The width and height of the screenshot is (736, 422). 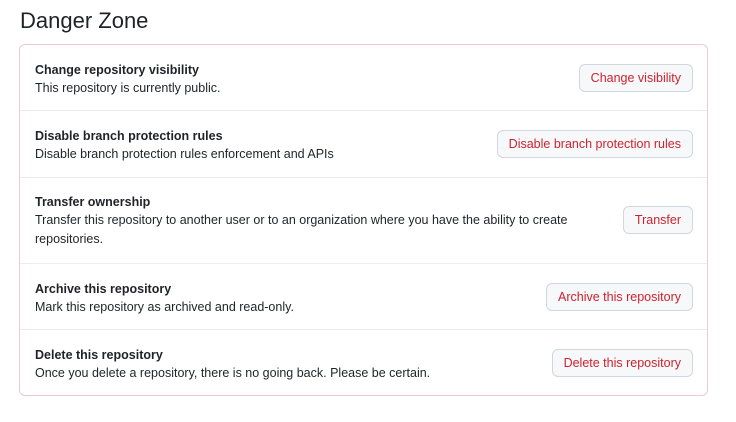 I want to click on setting-title: Archive this repository, so click(x=103, y=289).